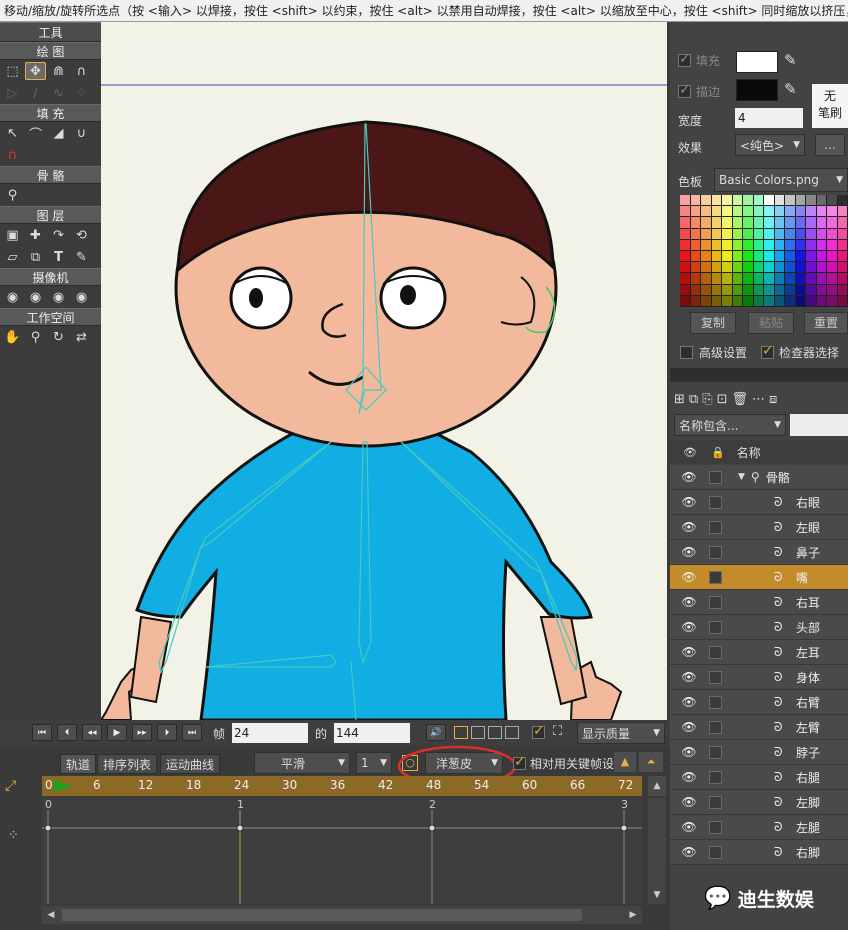 This screenshot has height=930, width=848. Describe the element at coordinates (757, 62) in the screenshot. I see `fill-color-swatch` at that location.